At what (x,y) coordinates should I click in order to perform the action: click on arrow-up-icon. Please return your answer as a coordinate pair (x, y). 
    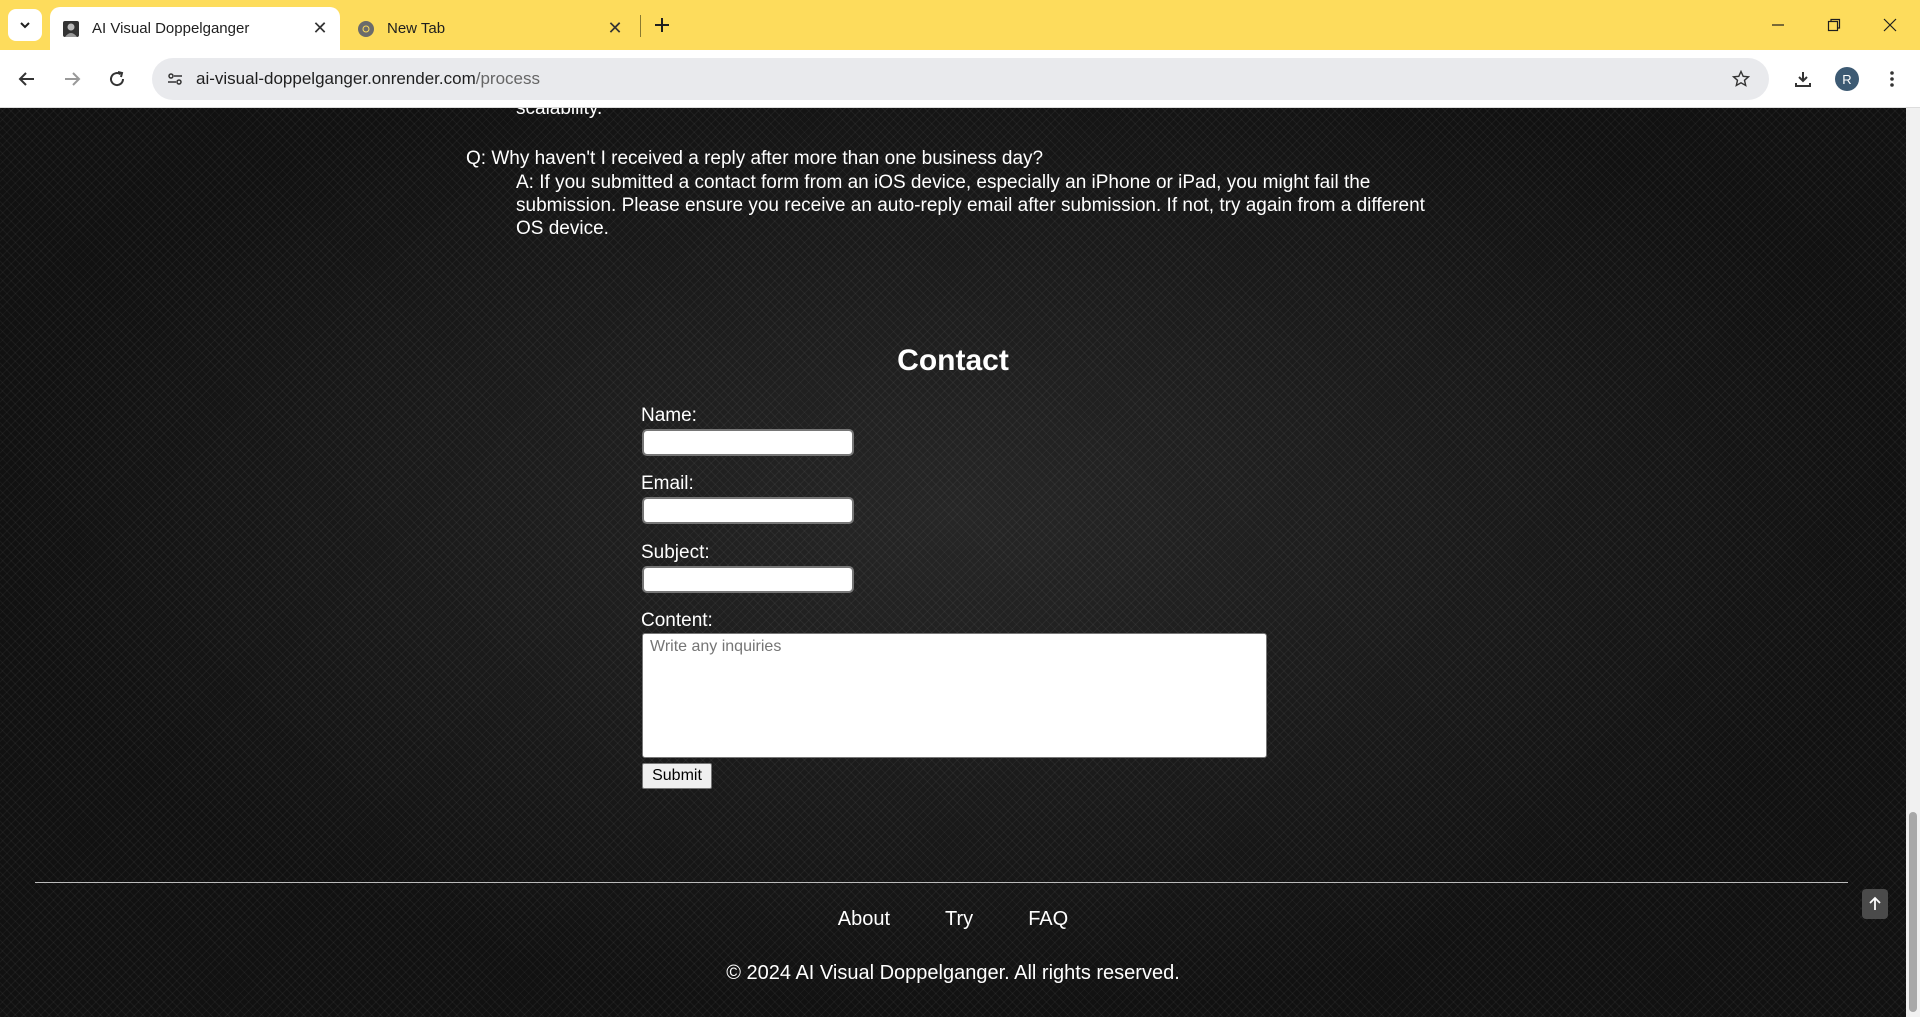
    Looking at the image, I should click on (1875, 903).